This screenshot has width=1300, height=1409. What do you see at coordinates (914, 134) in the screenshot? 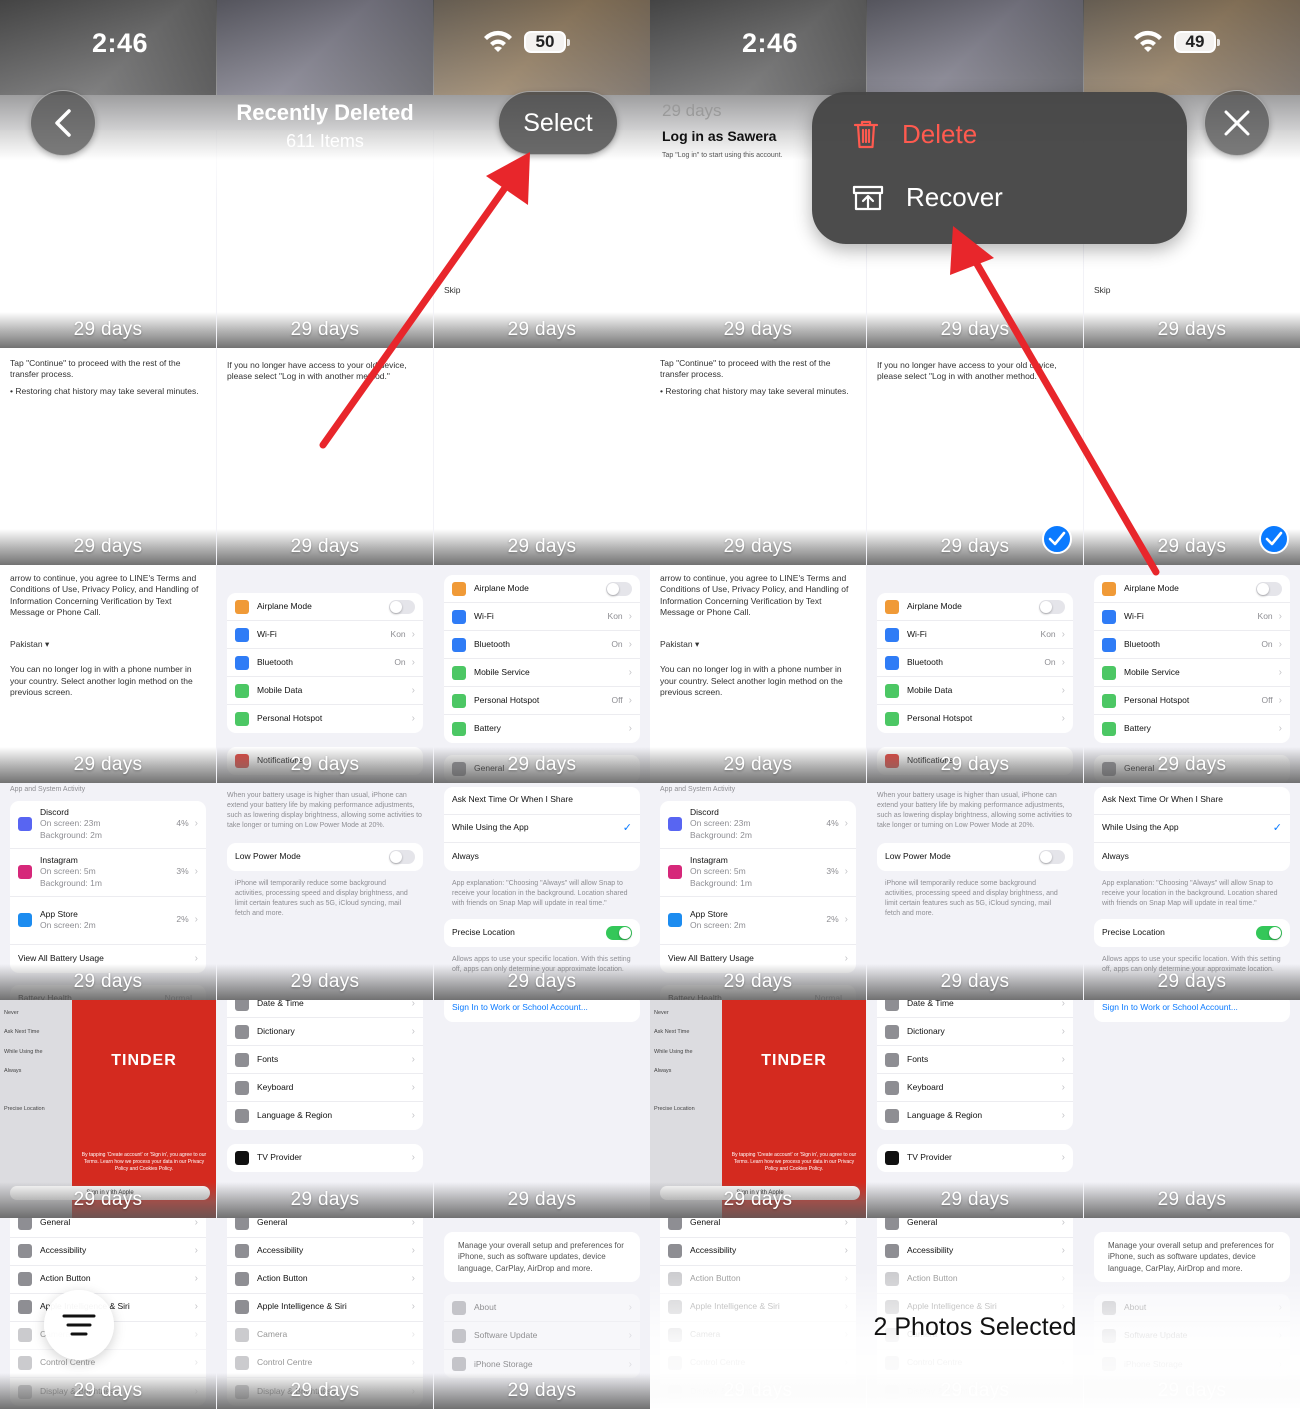
I see `delete-menu-item: Delete` at bounding box center [914, 134].